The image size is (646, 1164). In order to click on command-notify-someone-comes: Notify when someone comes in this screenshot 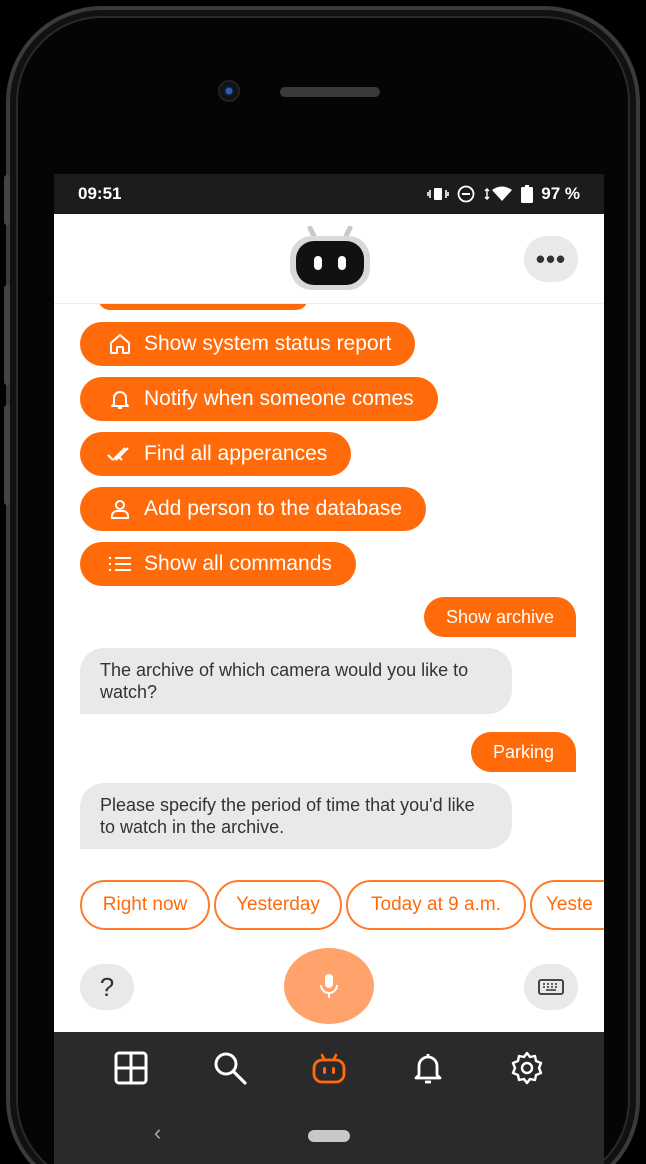, I will do `click(259, 399)`.